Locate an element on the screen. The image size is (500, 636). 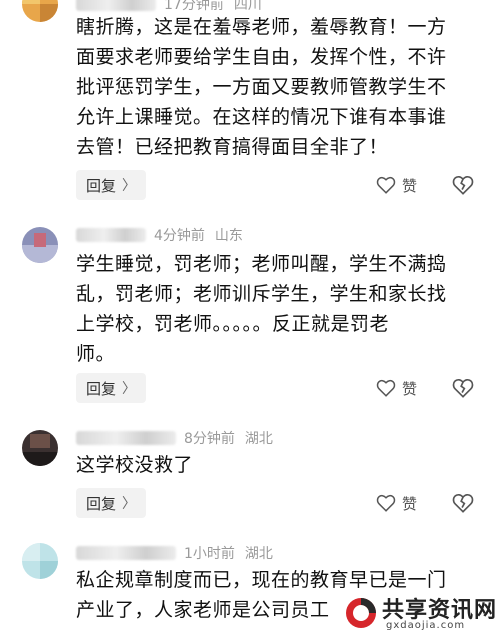
site-watermark: 共享资讯网 gxdaojia.com is located at coordinates (420, 613).